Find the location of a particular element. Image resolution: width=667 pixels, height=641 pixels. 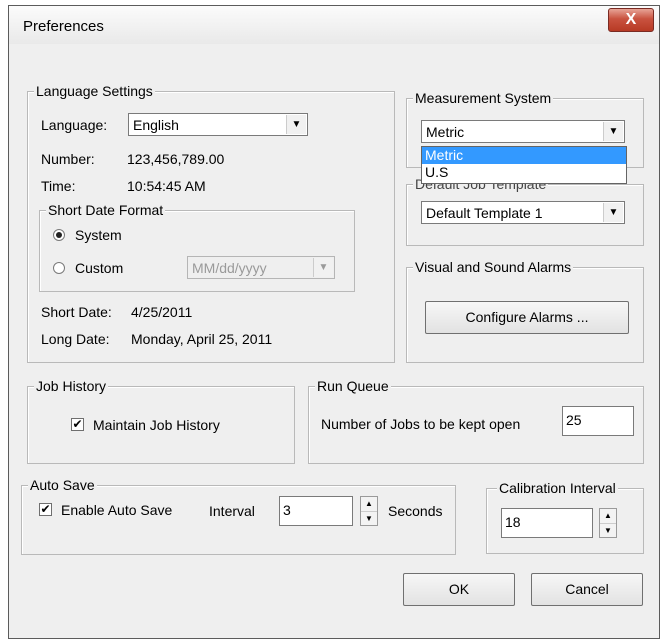

job-history-label: Job History is located at coordinates (71, 386).